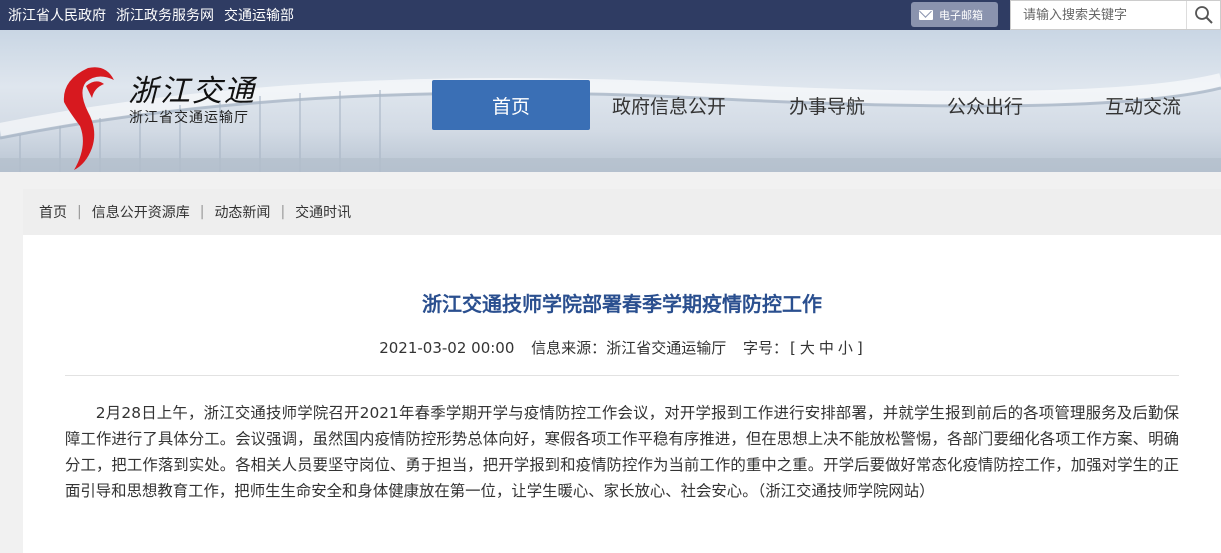  I want to click on breadcrumb: 首页 | 信息公开资源库 | 动态新闻 | 交通时讯, so click(622, 212).